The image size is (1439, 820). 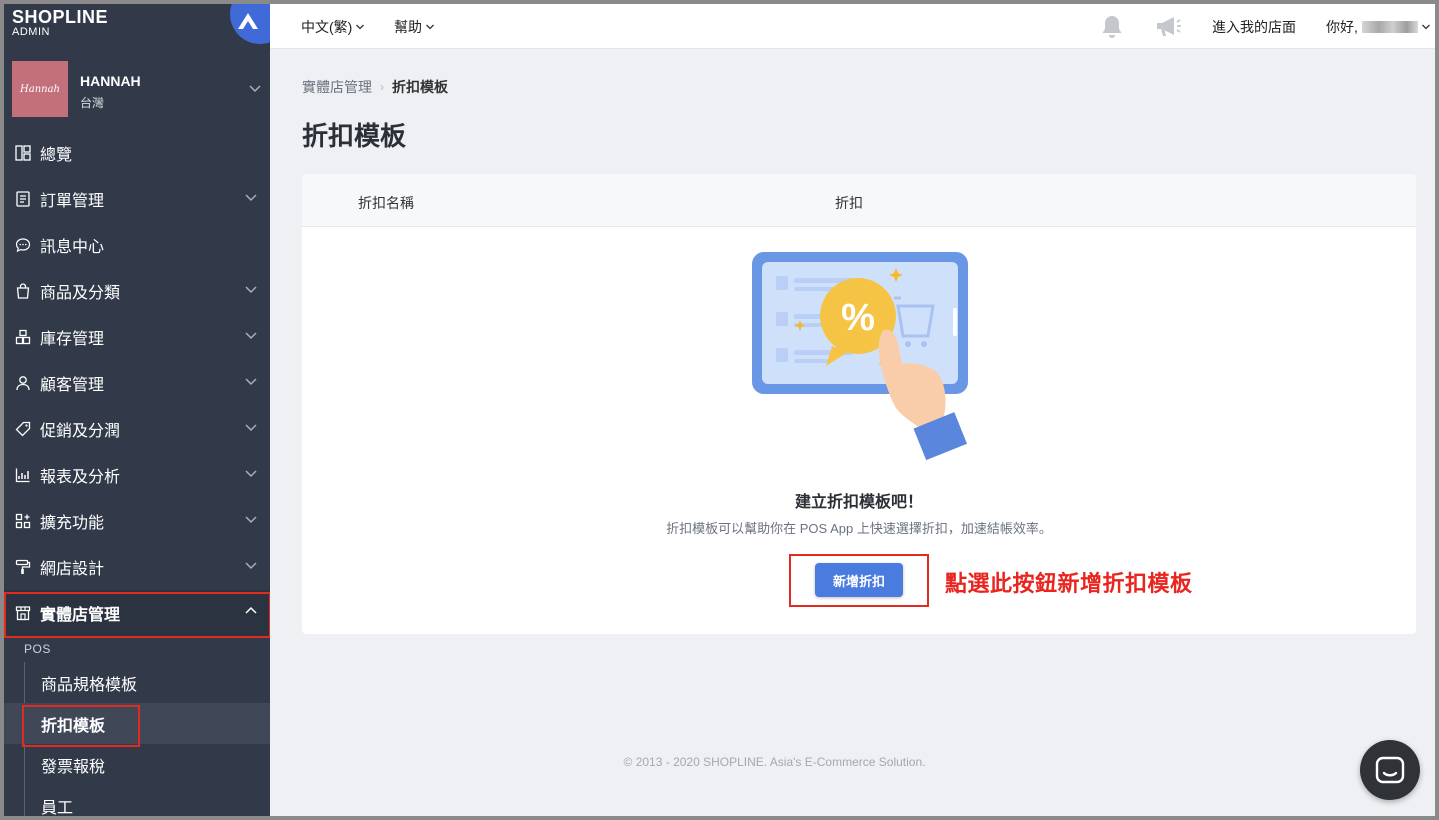 I want to click on chart-icon, so click(x=23, y=475).